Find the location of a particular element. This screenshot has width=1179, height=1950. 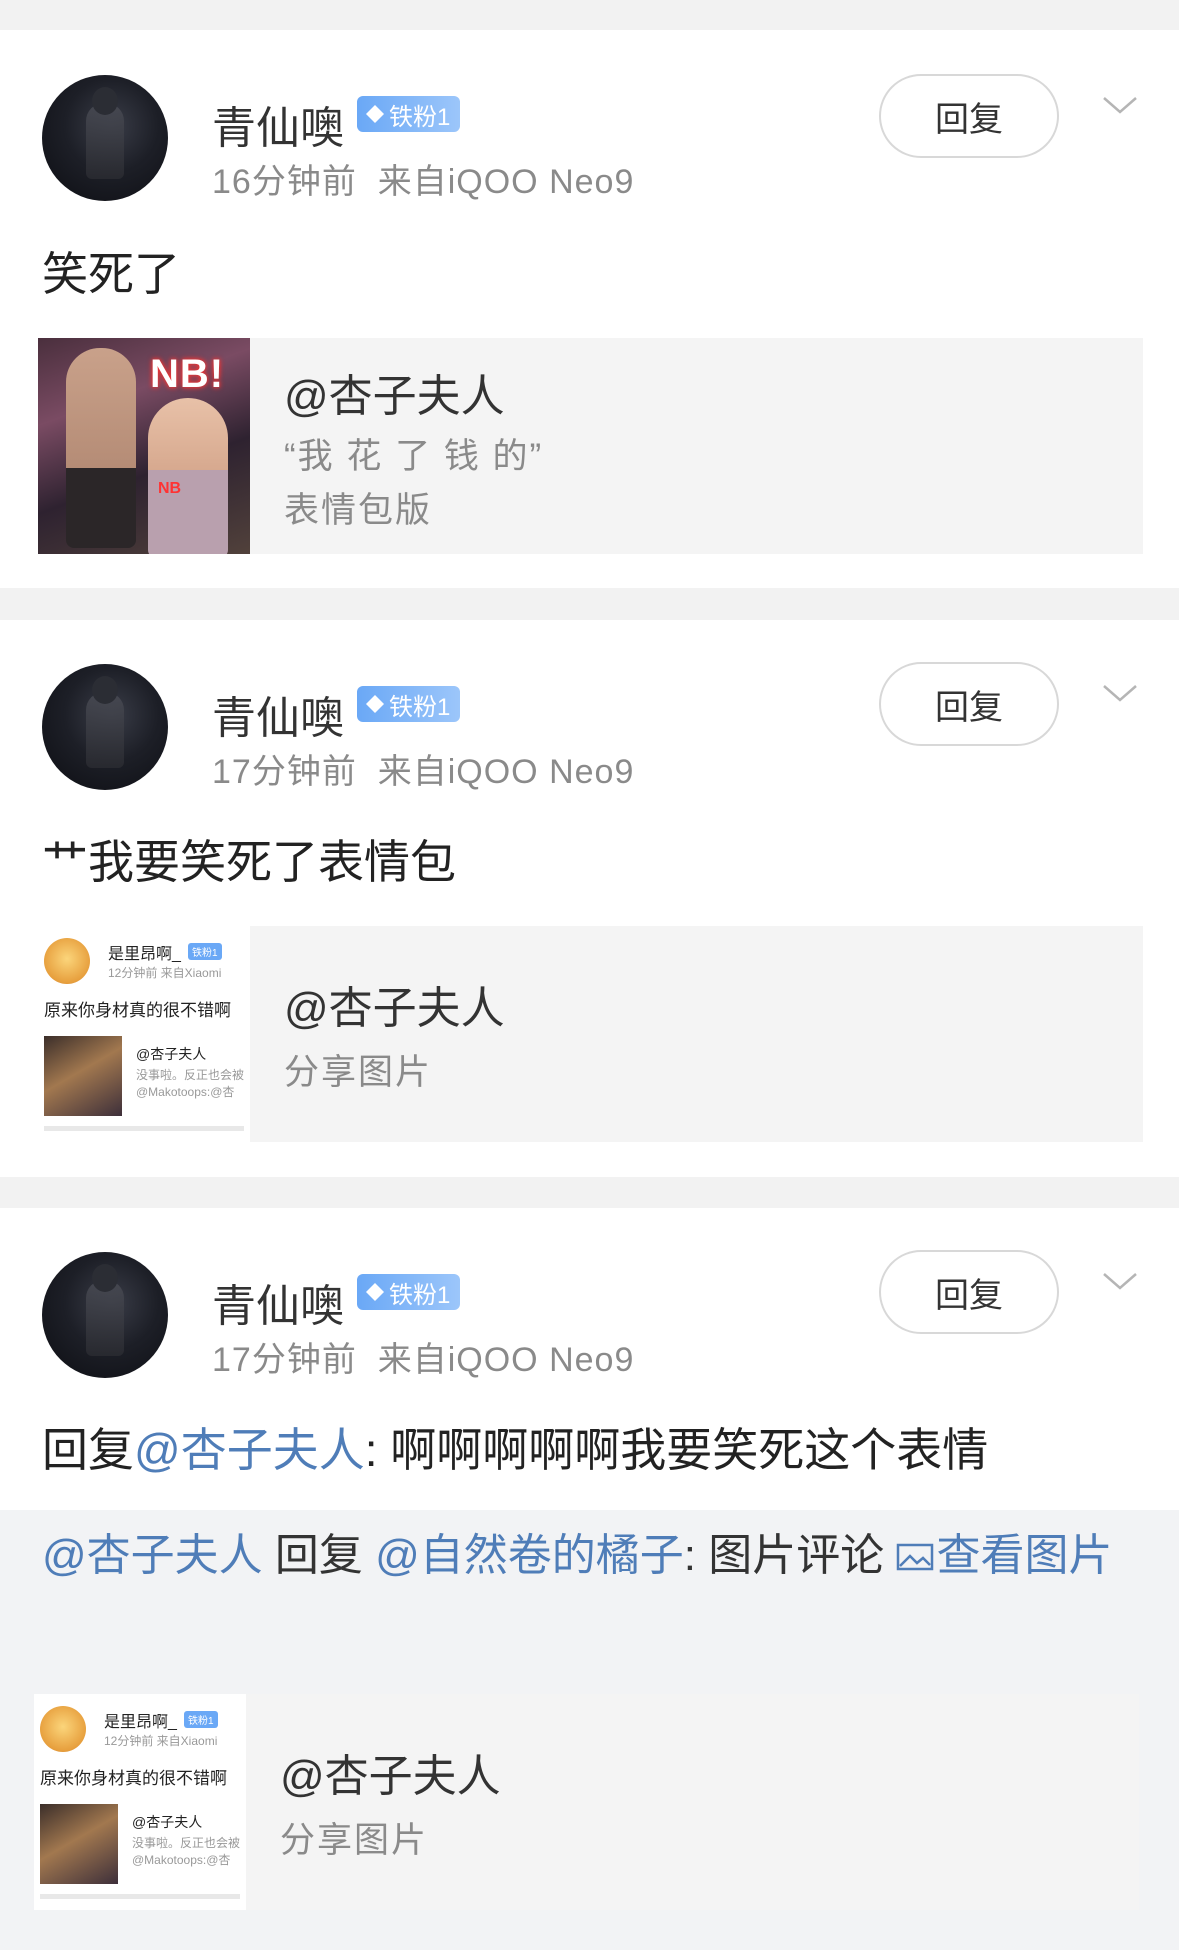

shared-post-text: “我 花 了 钱 的” is located at coordinates (414, 456).